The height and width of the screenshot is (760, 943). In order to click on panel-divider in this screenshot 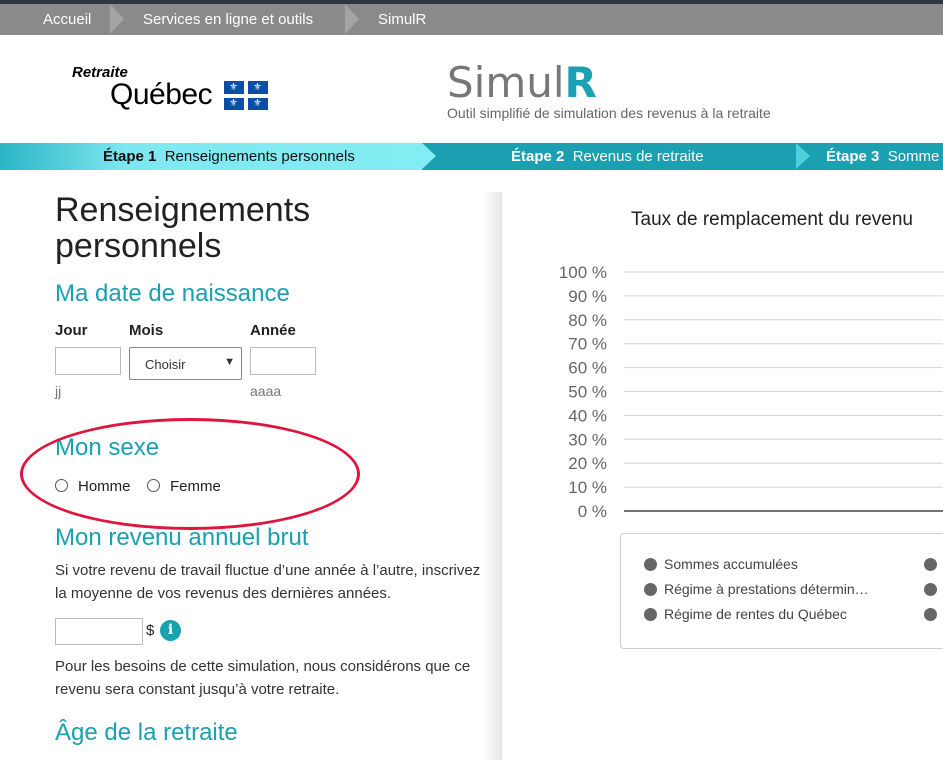, I will do `click(492, 476)`.